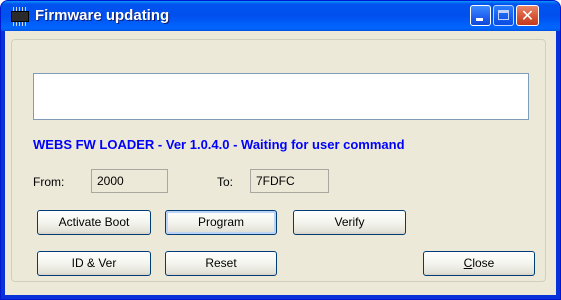  I want to click on to-label: To:, so click(225, 182).